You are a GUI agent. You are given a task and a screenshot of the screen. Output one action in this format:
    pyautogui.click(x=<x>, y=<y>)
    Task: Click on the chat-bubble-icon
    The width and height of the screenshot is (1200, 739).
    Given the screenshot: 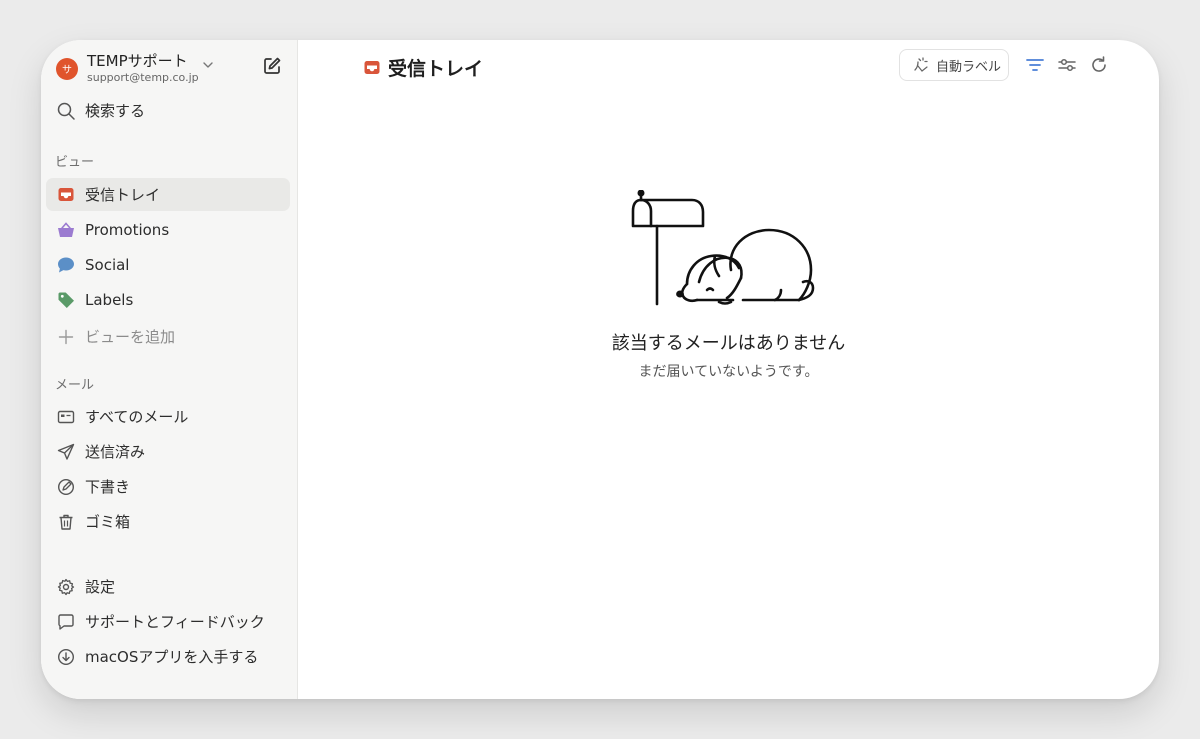 What is the action you would take?
    pyautogui.click(x=66, y=265)
    